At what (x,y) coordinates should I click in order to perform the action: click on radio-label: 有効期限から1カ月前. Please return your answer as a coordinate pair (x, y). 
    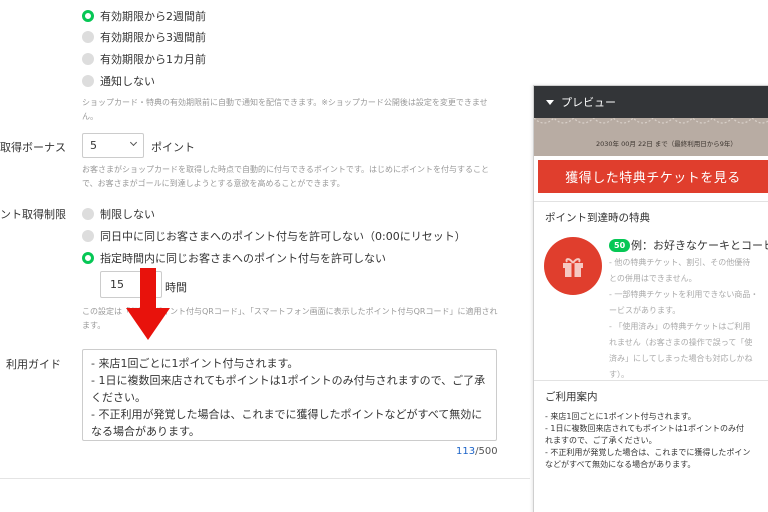
    Looking at the image, I should click on (153, 59).